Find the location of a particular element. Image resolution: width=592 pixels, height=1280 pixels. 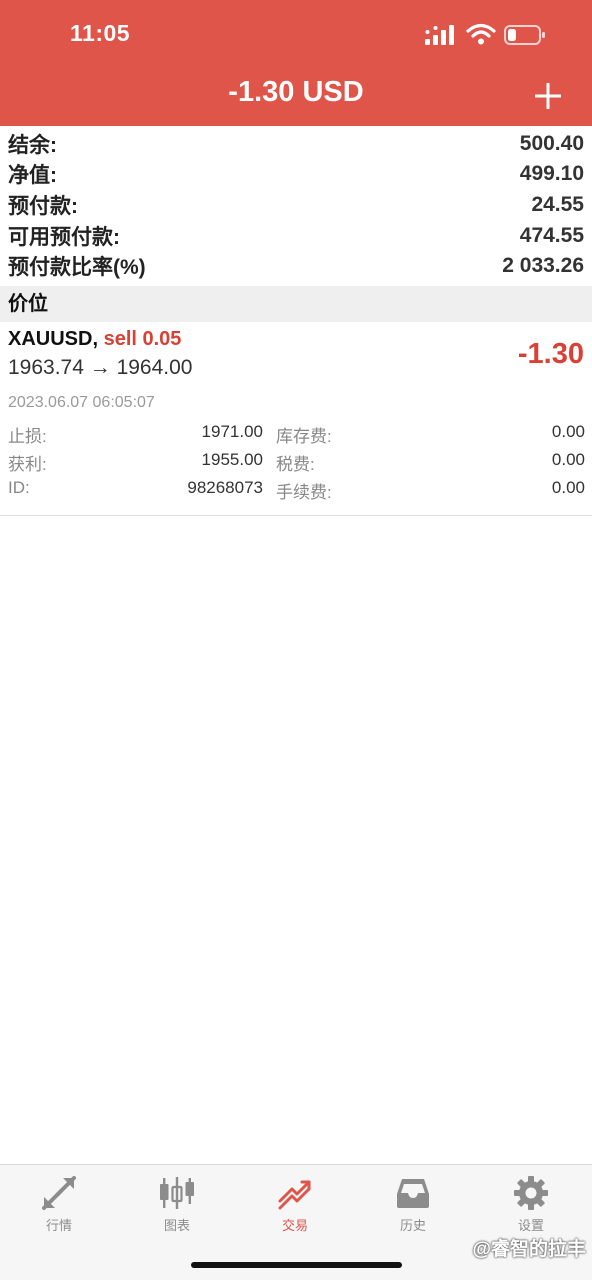

free-margin-row: 可用预付款: 474.55 is located at coordinates (296, 236).